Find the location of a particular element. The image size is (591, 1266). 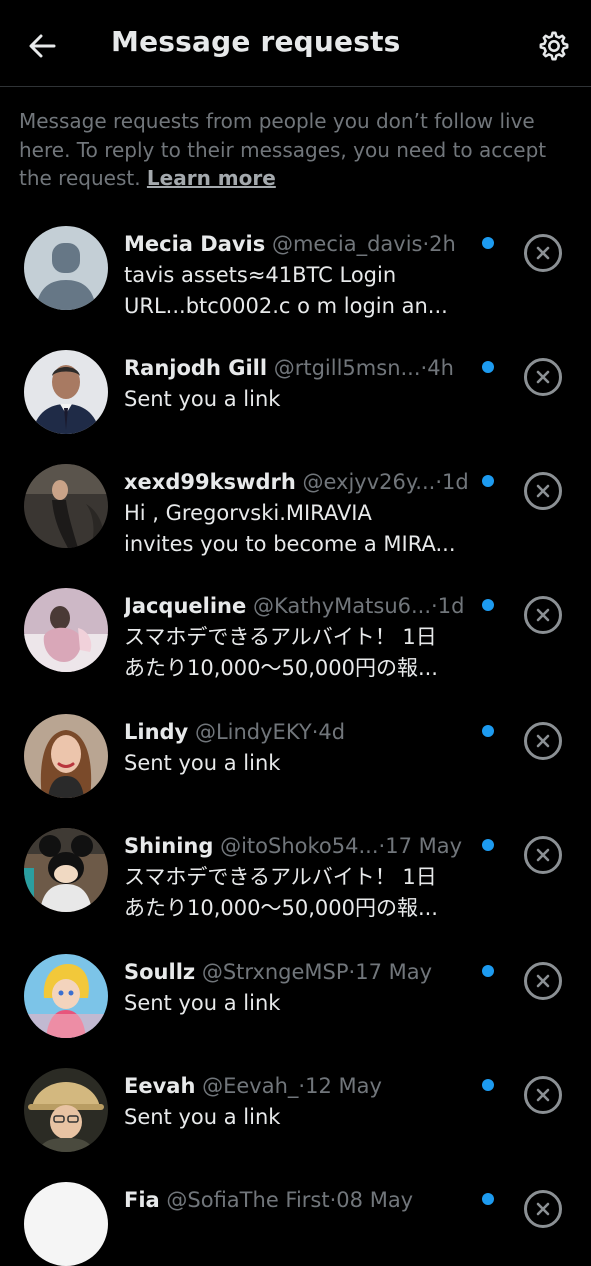

sender-name: Eevah is located at coordinates (160, 1086).